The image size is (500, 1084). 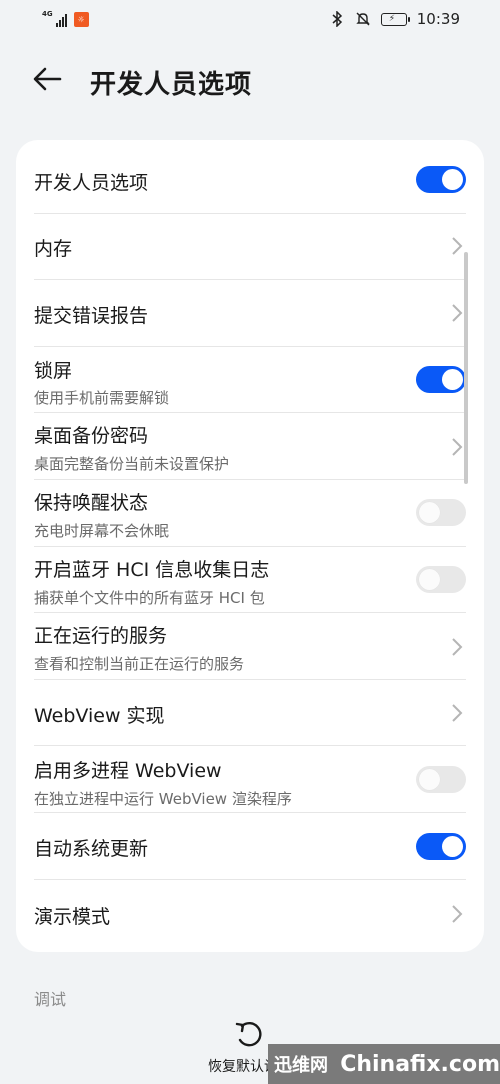 What do you see at coordinates (250, 513) in the screenshot?
I see `setting-stay-awake: 保持唤醒状态 充电时屏幕不会休眠` at bounding box center [250, 513].